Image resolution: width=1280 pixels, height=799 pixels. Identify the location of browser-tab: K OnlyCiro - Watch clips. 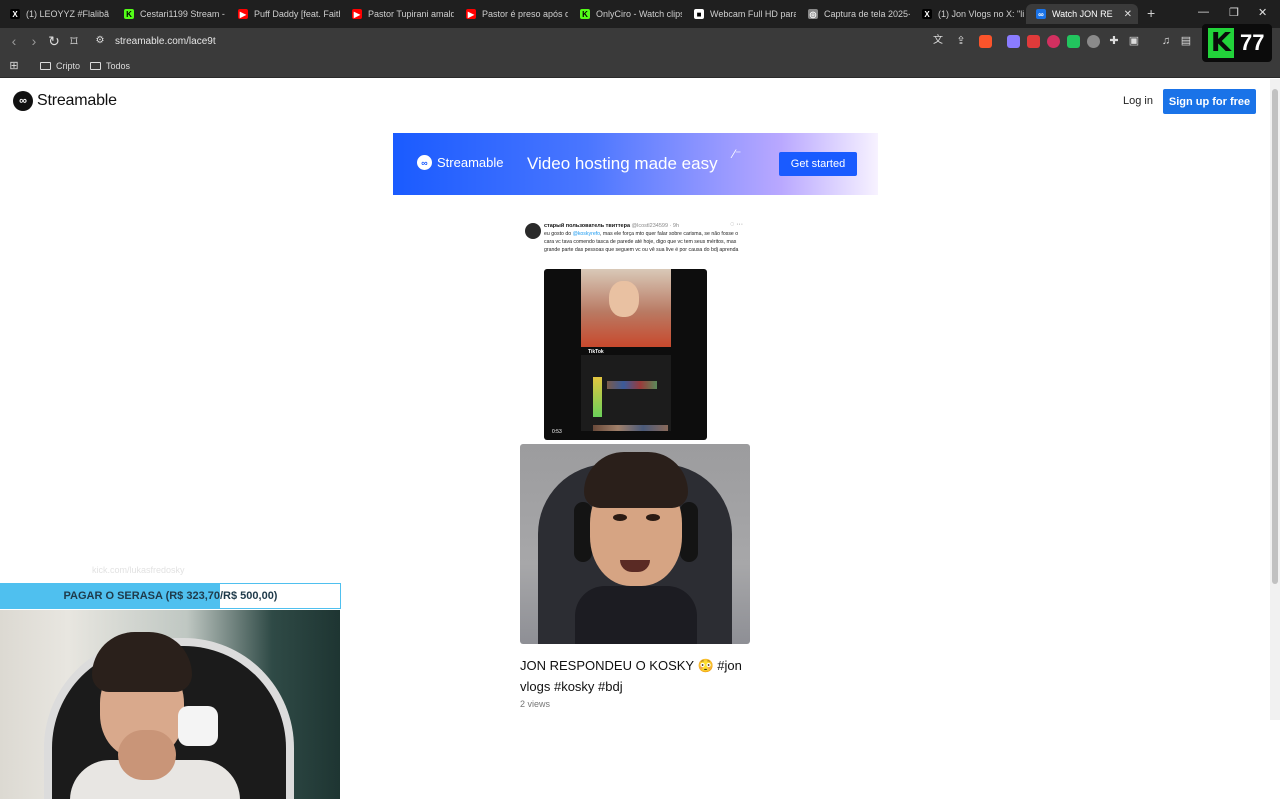
(626, 14).